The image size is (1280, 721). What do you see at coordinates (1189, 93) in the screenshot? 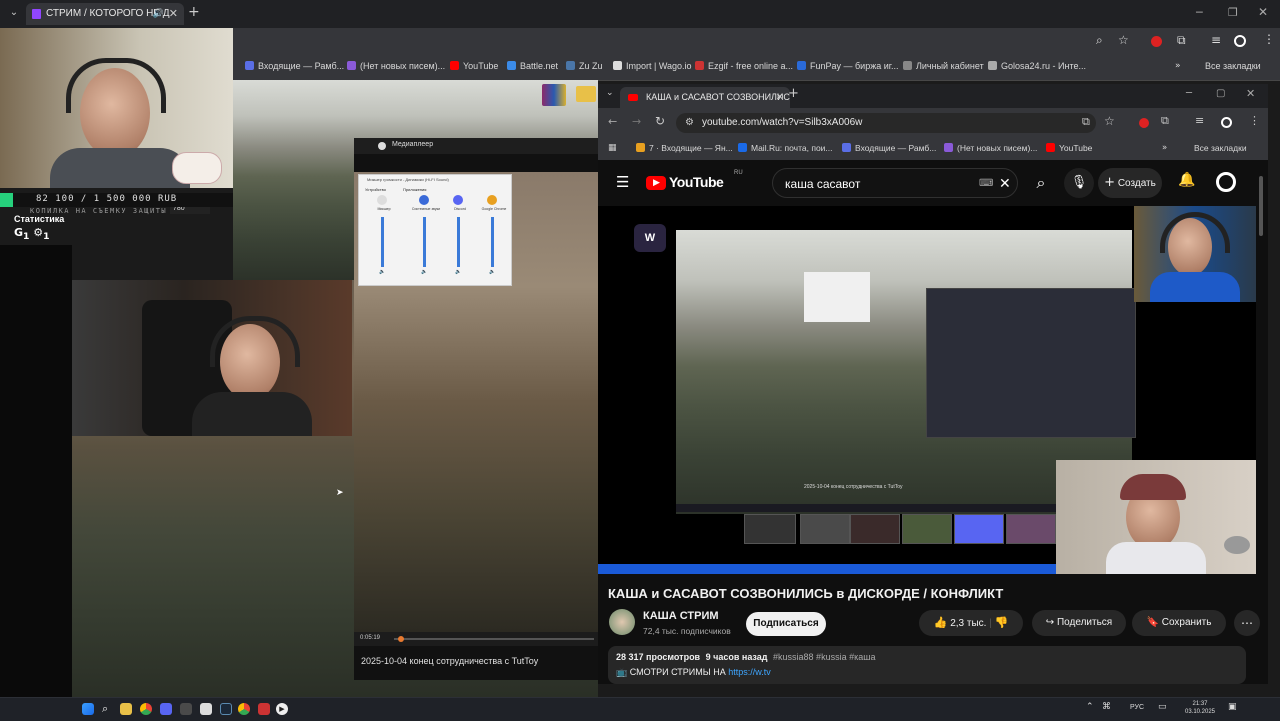
I see `inner-minimize-button: ─` at bounding box center [1189, 93].